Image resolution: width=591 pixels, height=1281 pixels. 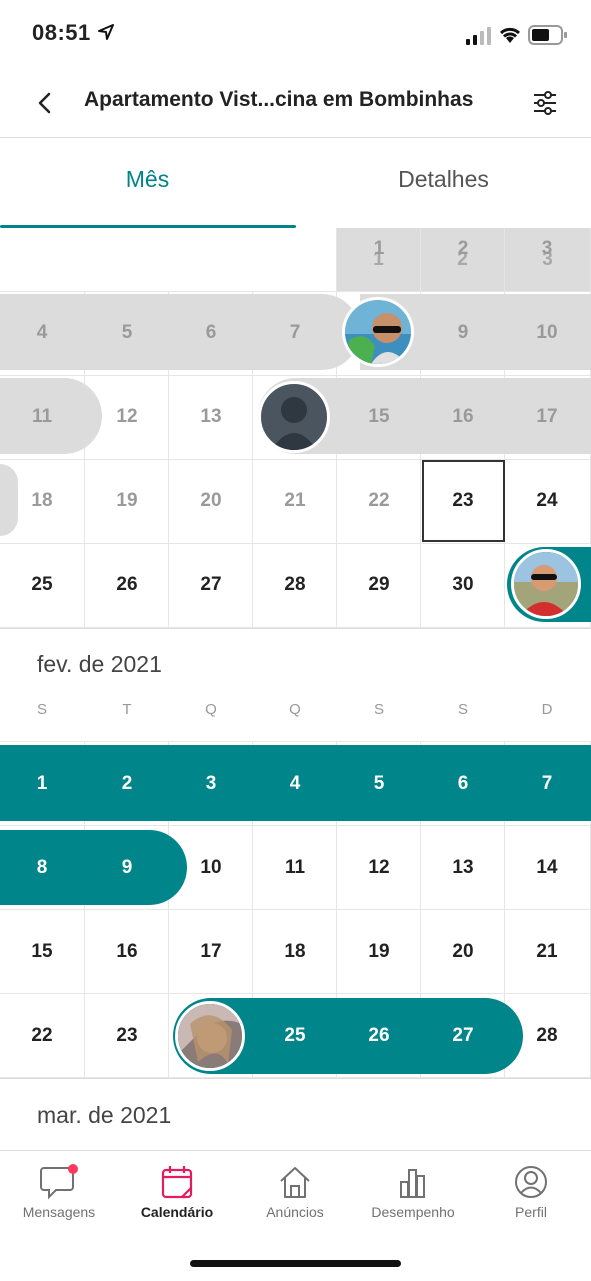 What do you see at coordinates (46, 103) in the screenshot?
I see `back-icon` at bounding box center [46, 103].